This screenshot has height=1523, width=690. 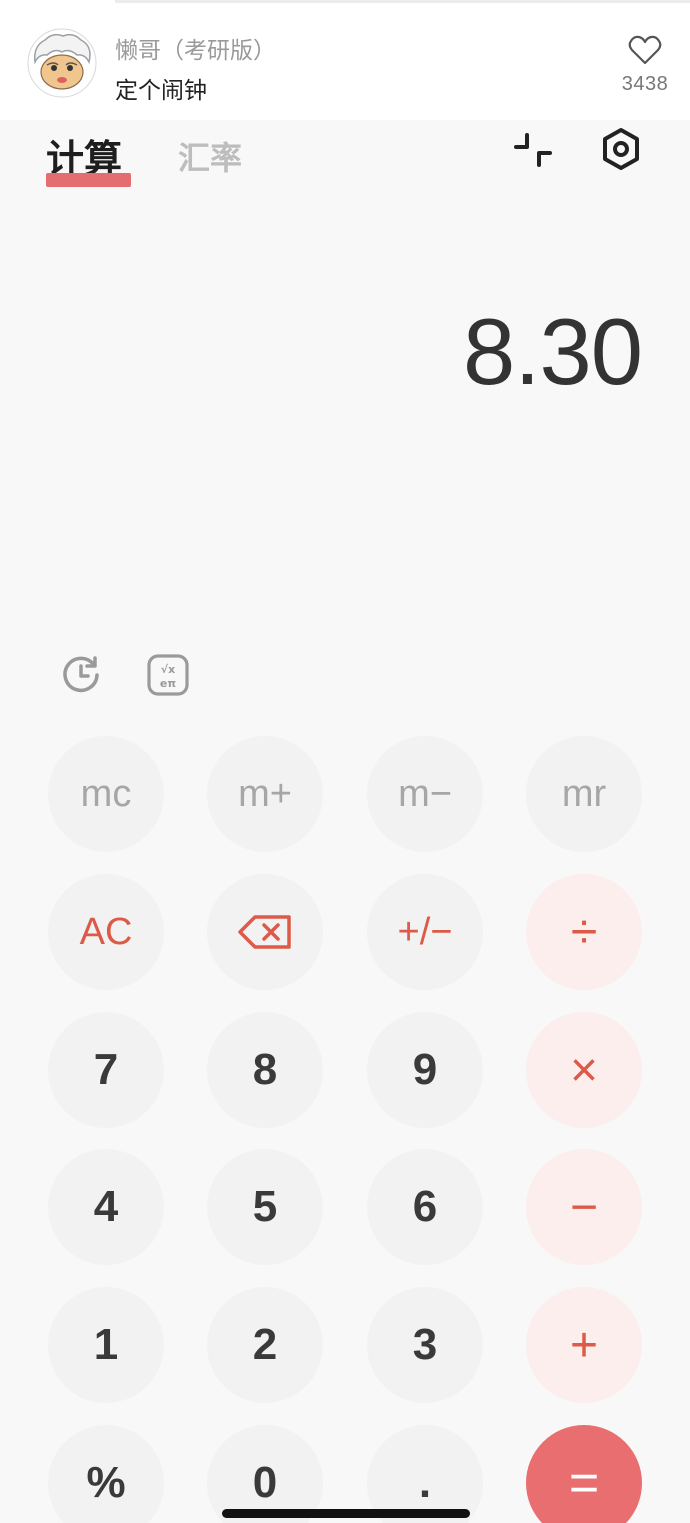 I want to click on percent-key: %, so click(x=106, y=1474).